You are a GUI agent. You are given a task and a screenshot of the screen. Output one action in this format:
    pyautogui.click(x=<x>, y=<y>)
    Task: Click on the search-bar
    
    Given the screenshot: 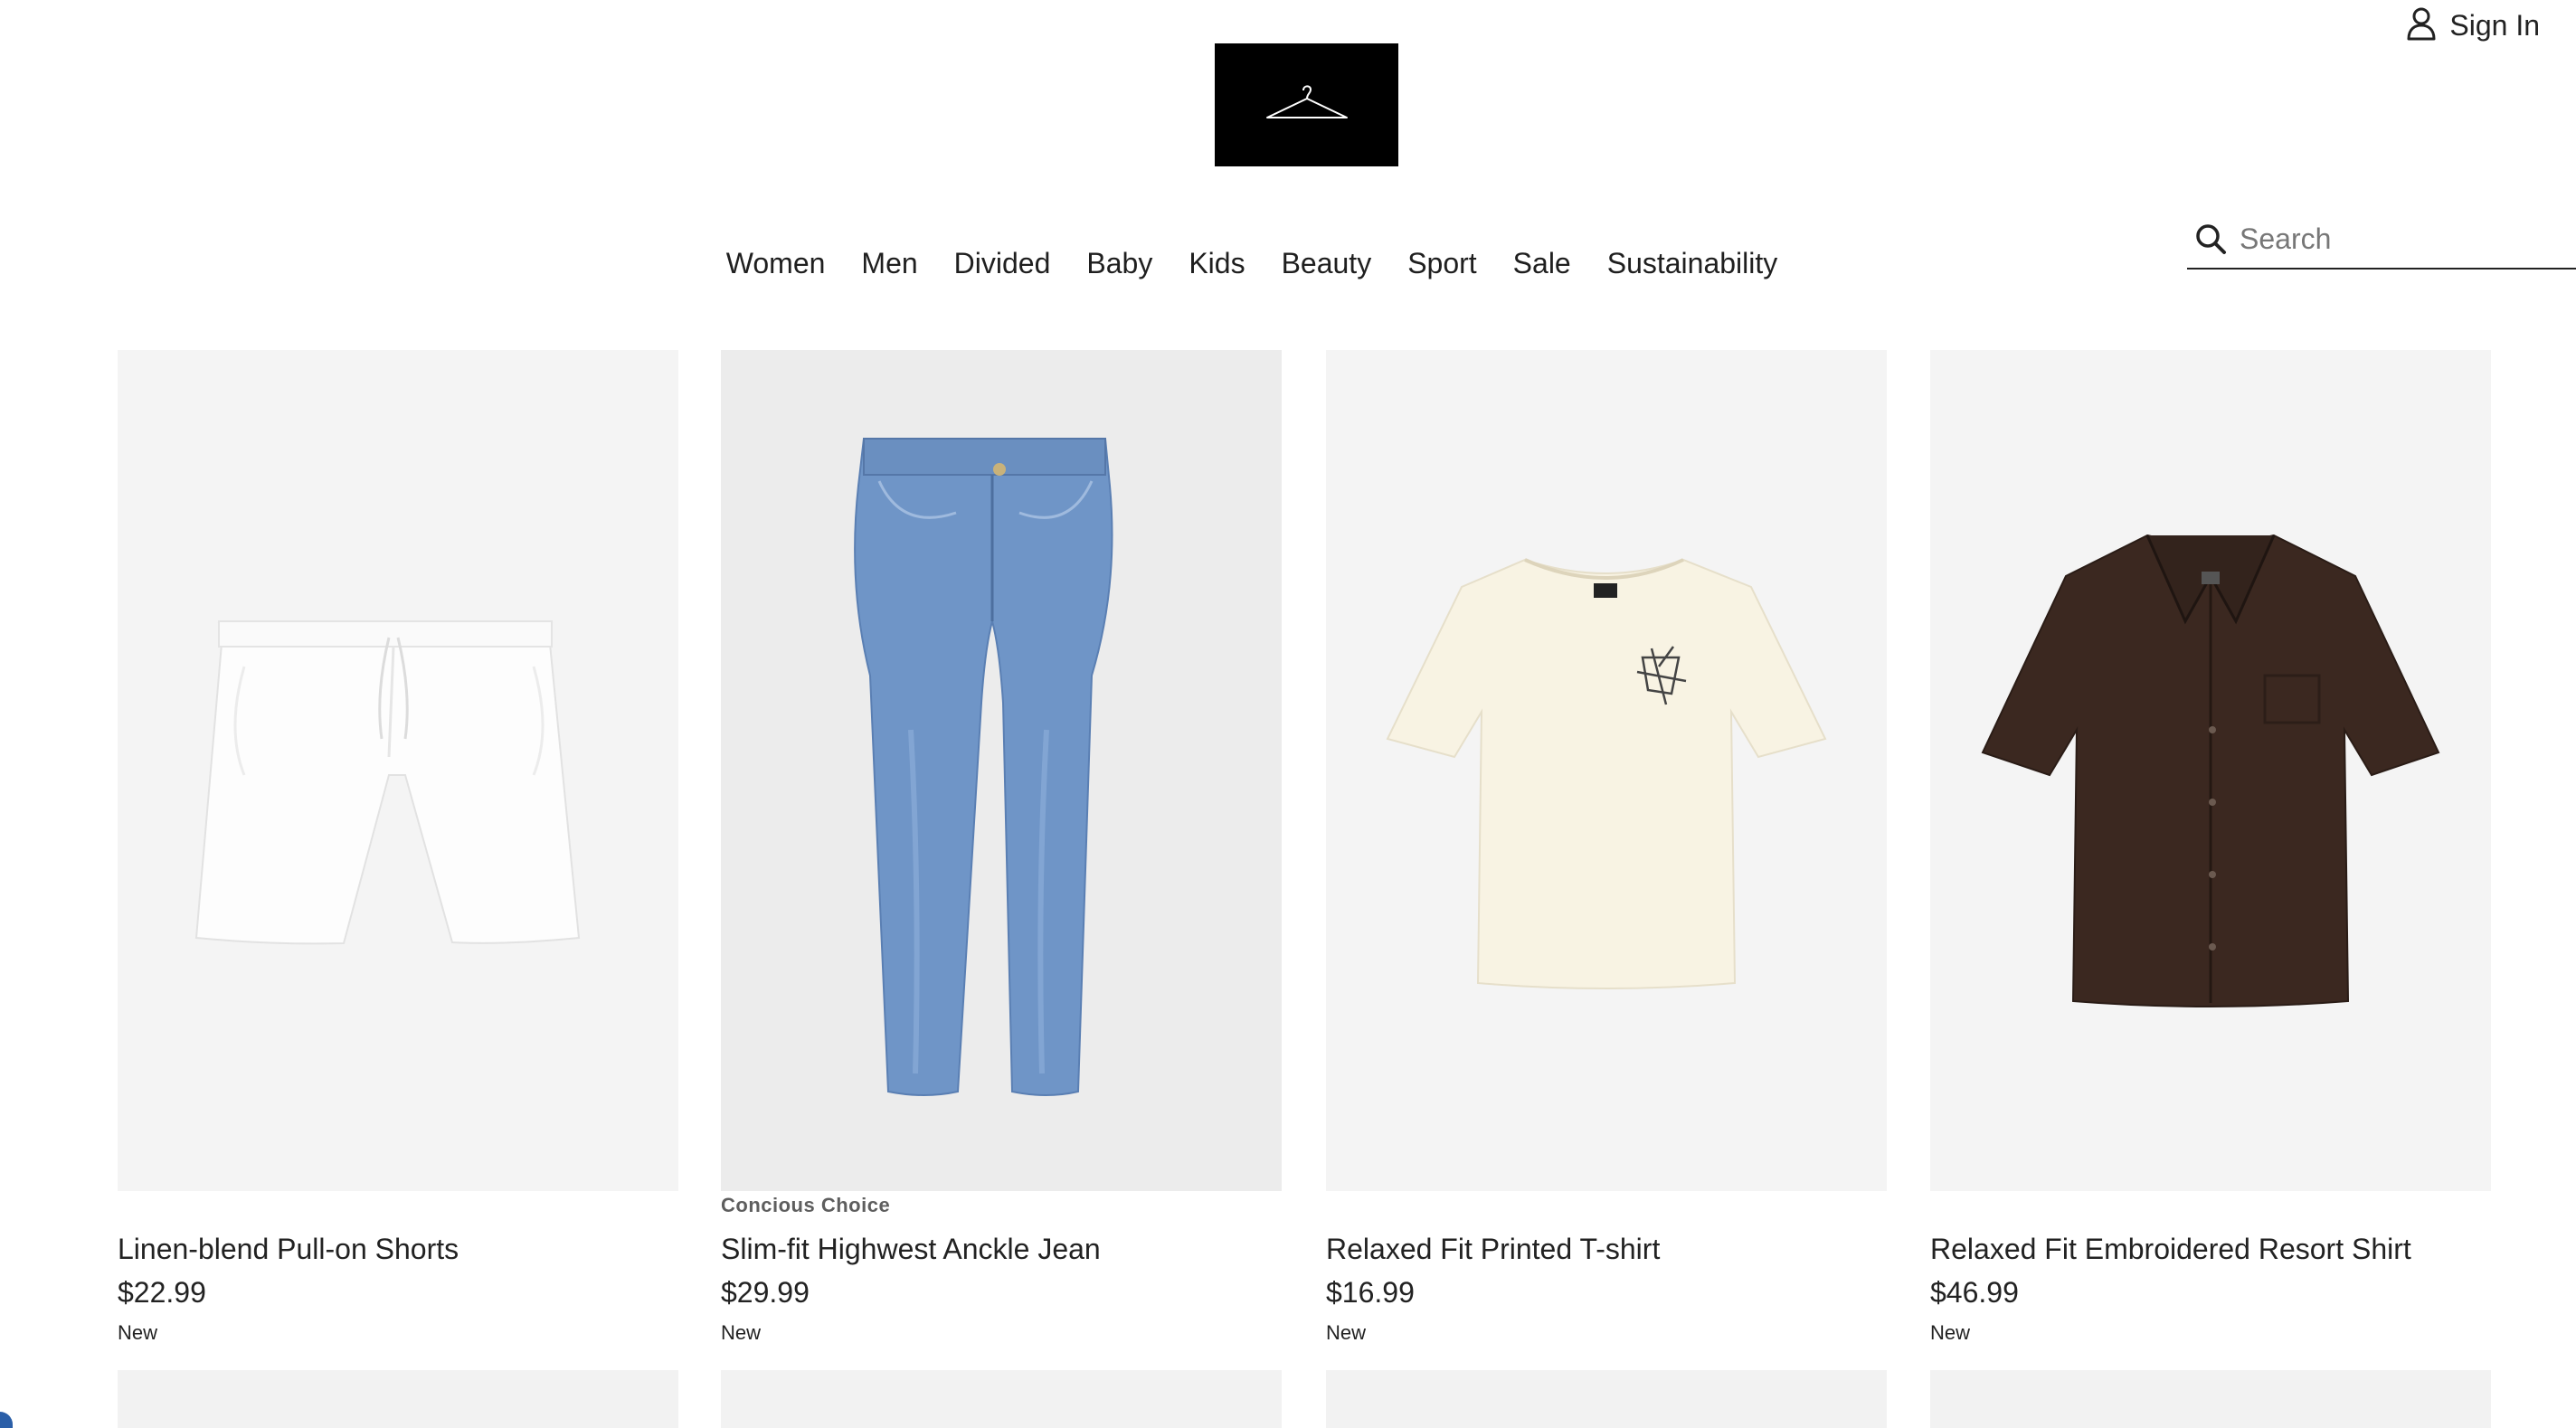 What is the action you would take?
    pyautogui.click(x=2381, y=240)
    